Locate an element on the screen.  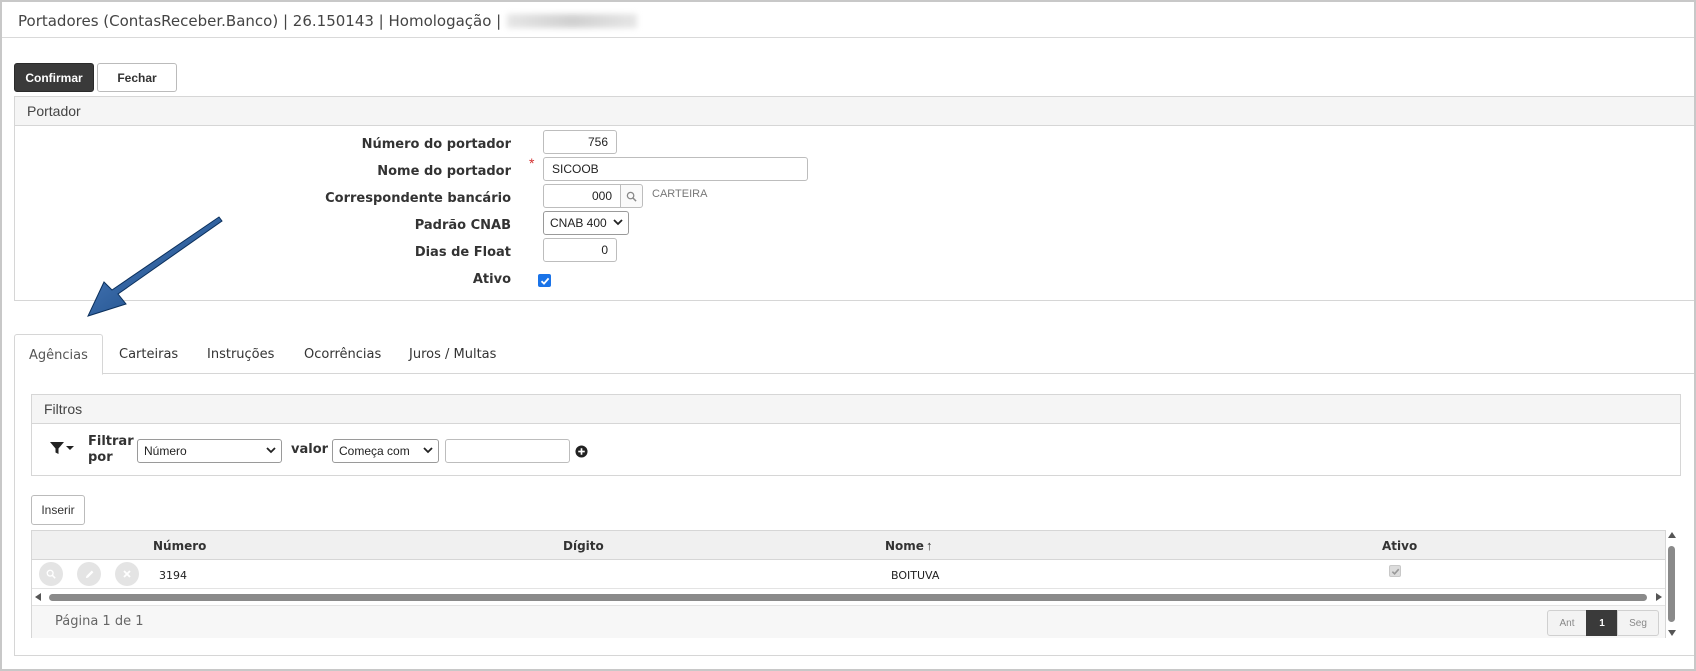
ativo-label: Ativo is located at coordinates (491, 279).